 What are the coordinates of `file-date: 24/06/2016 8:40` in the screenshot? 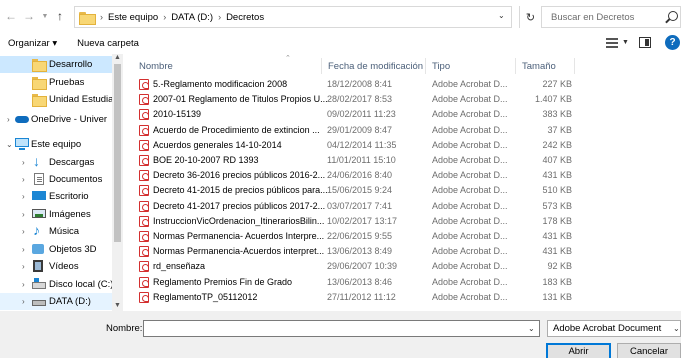 It's located at (360, 175).